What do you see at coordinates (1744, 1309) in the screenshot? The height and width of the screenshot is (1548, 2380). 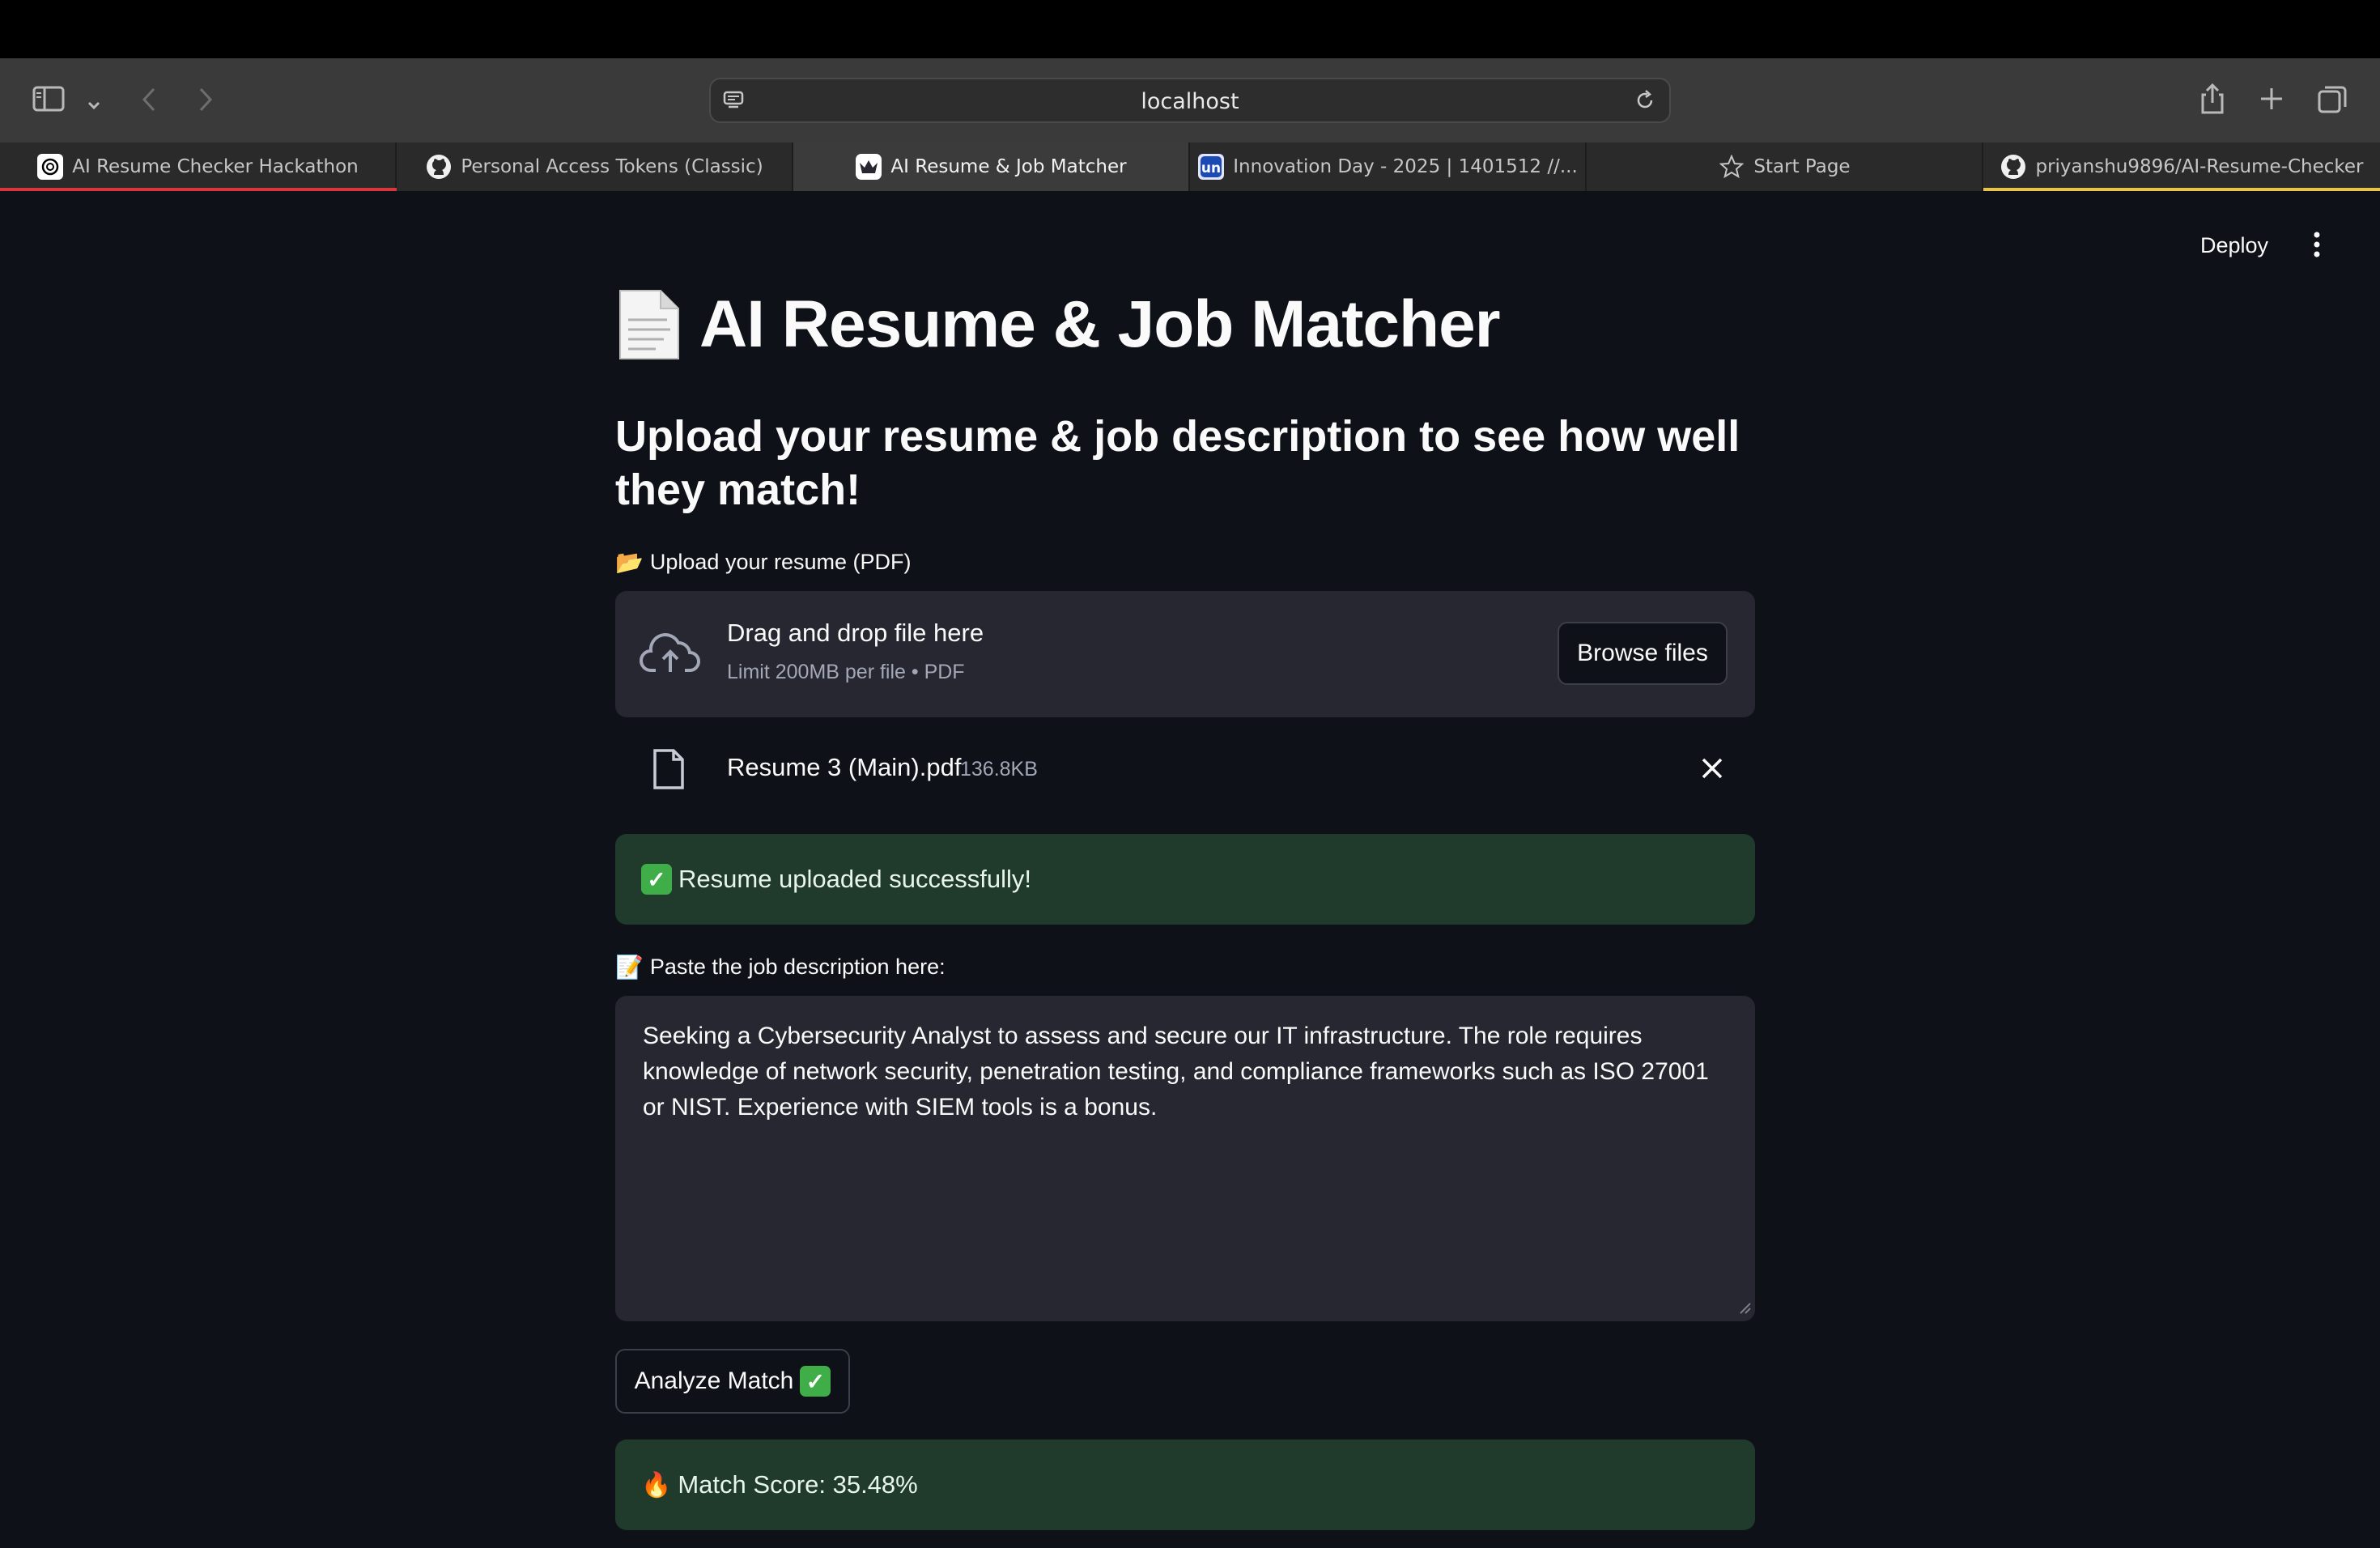 I see `resize-handle-icon` at bounding box center [1744, 1309].